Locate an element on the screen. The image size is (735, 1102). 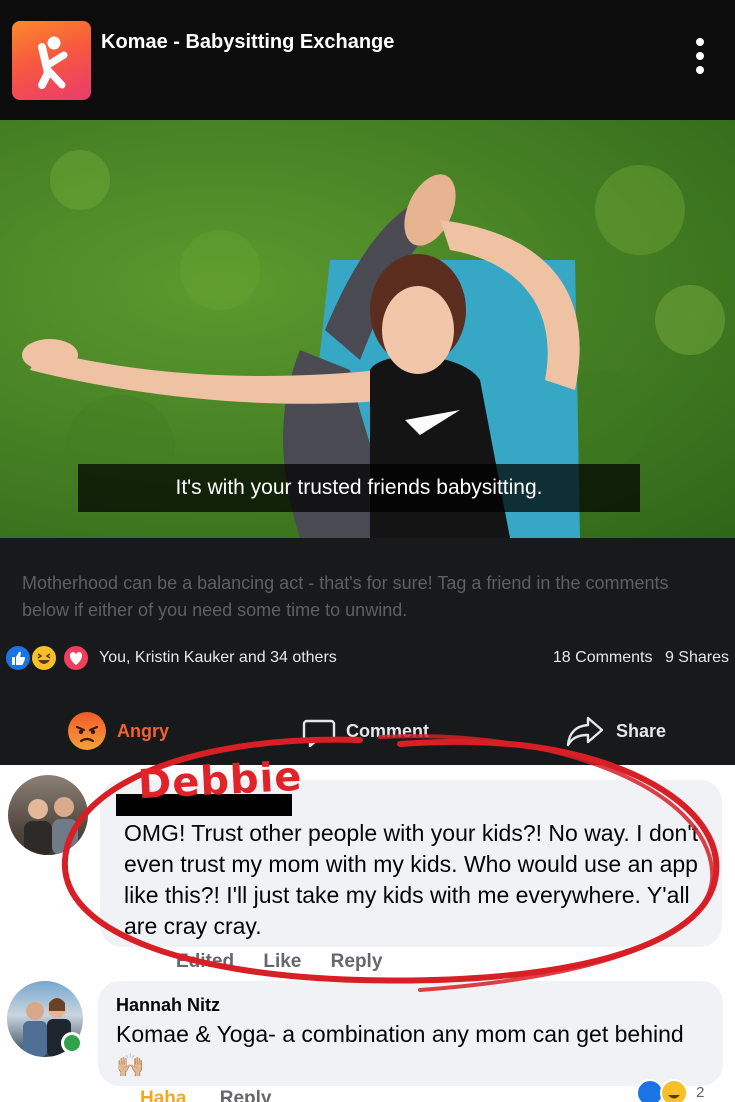
online-status-badge is located at coordinates (72, 1043).